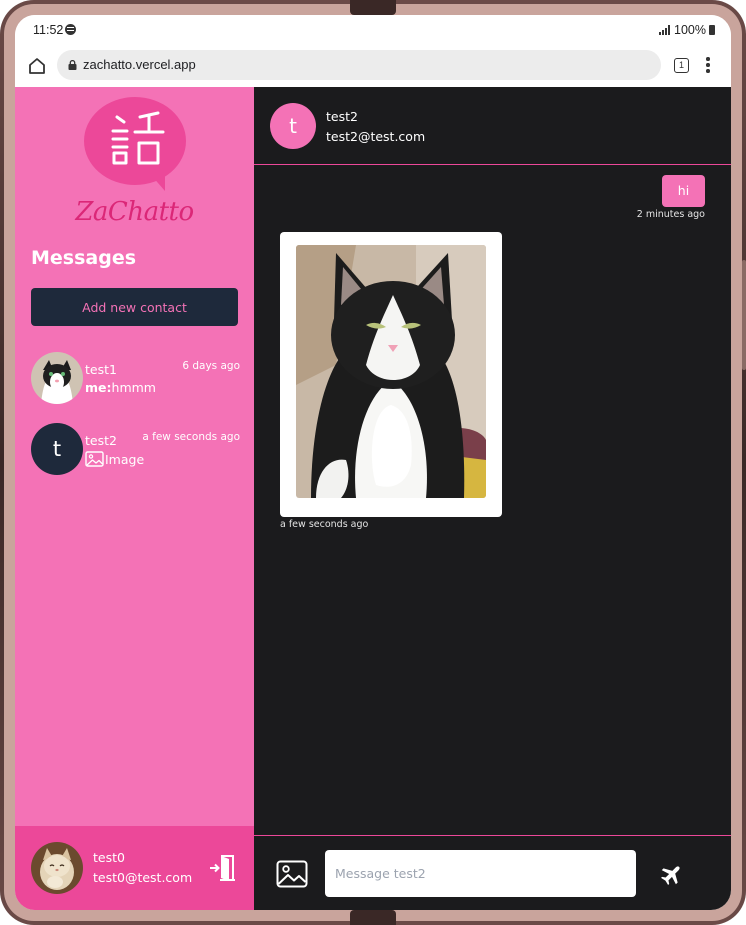 Image resolution: width=746 pixels, height=925 pixels. Describe the element at coordinates (134, 307) in the screenshot. I see `add-contact-button: Add new contact` at that location.